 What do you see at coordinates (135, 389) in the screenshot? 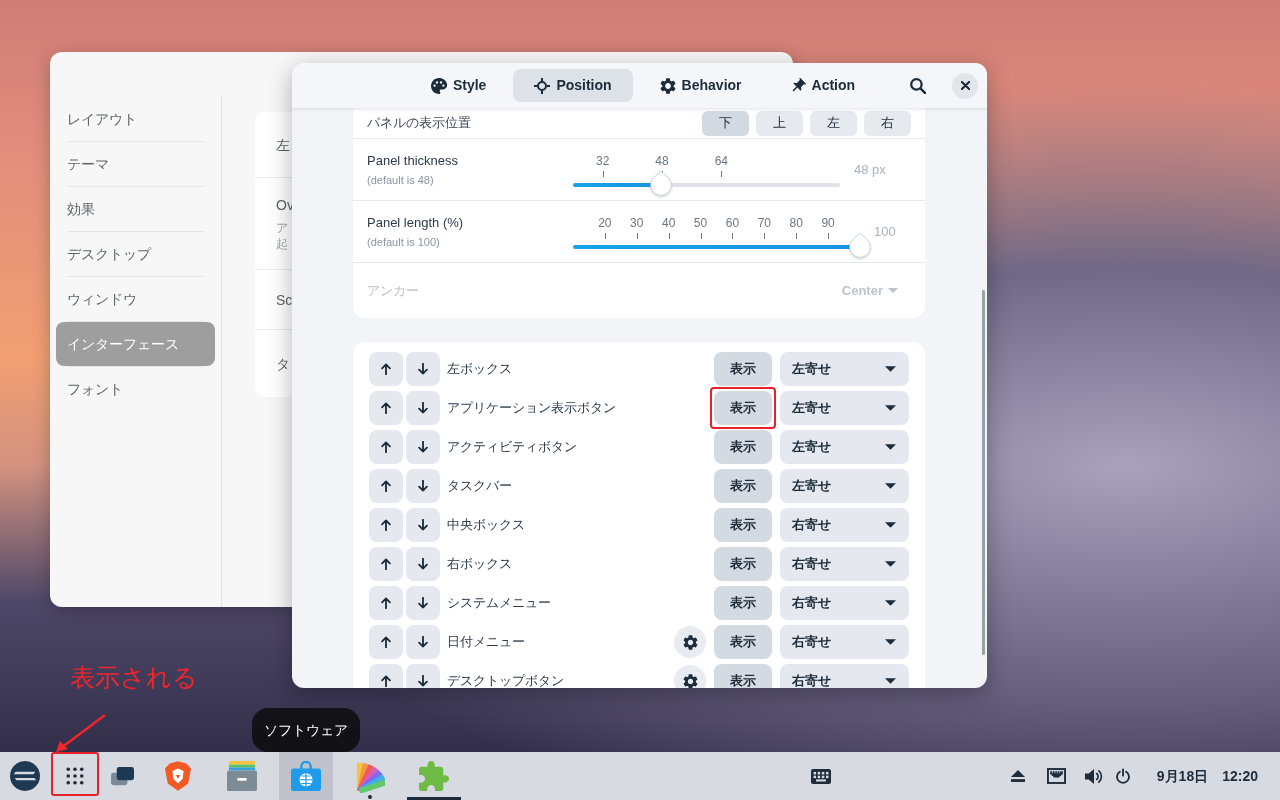
I see `sidebar-item: フォント` at bounding box center [135, 389].